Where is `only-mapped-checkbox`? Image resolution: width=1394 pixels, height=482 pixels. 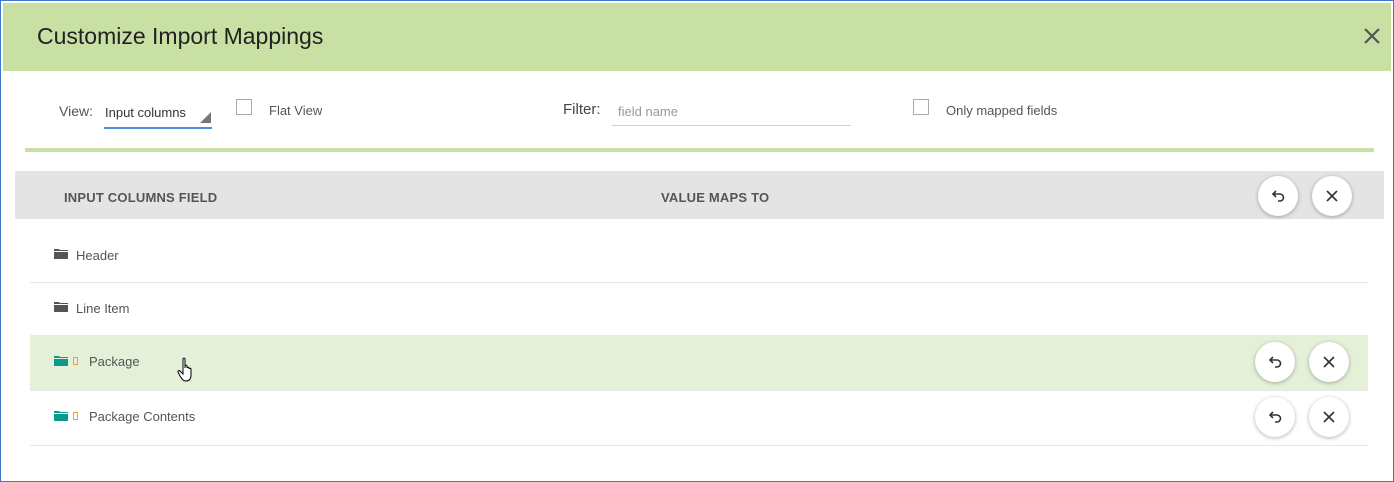 only-mapped-checkbox is located at coordinates (921, 107).